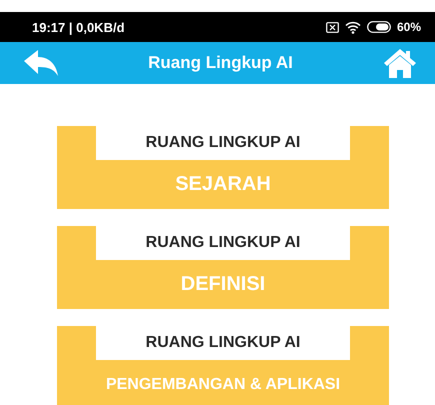 This screenshot has width=435, height=405. Describe the element at coordinates (220, 63) in the screenshot. I see `app-title: Ruang Lingkup AI` at that location.